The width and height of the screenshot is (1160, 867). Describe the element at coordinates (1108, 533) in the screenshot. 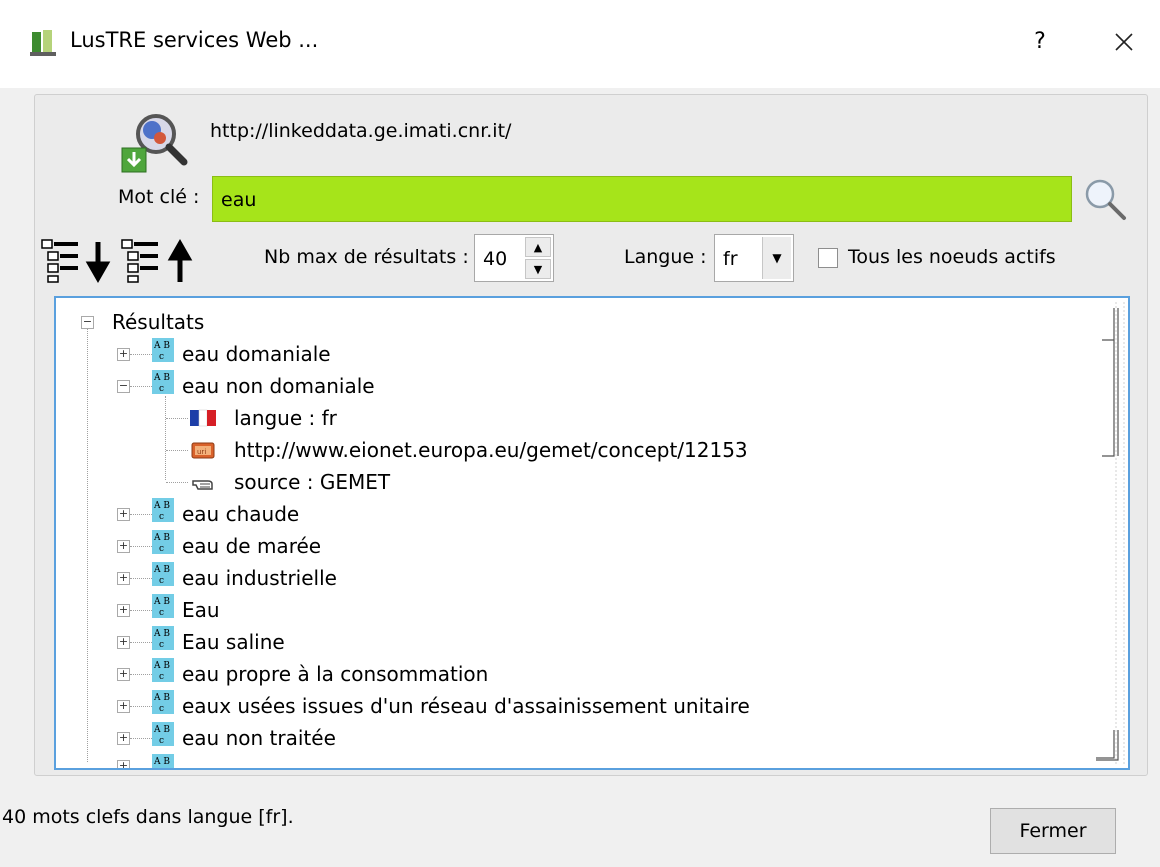

I see `tree-scrollbar` at that location.